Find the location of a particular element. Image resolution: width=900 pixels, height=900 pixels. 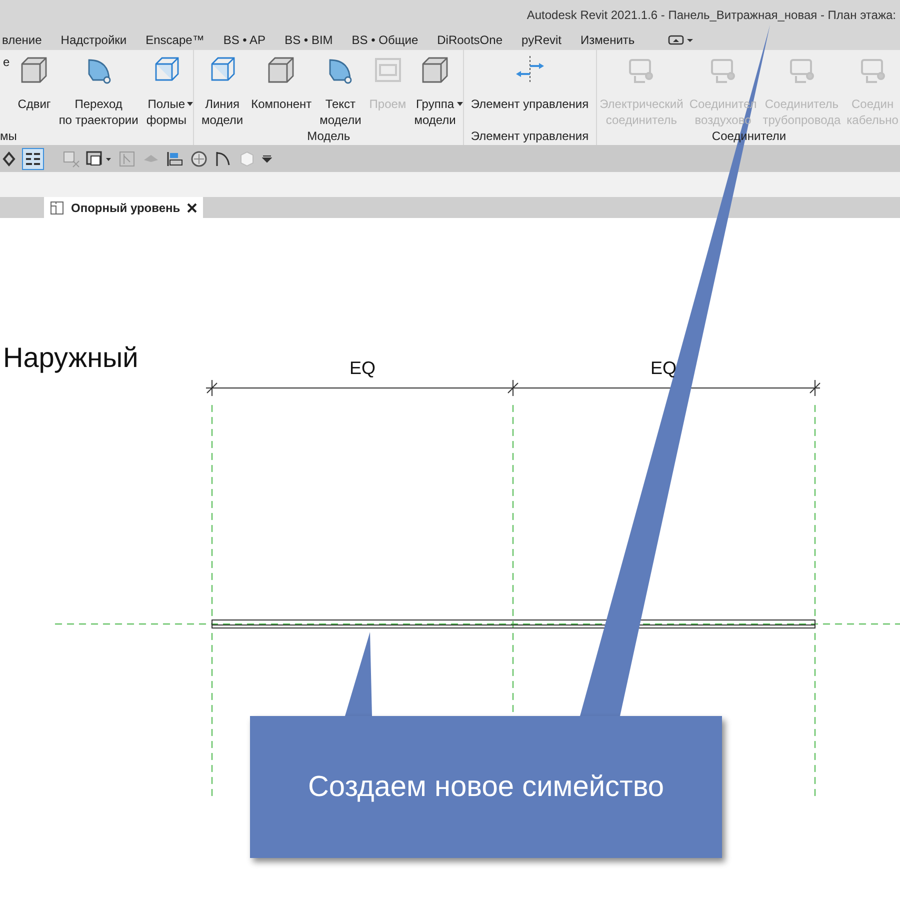

ribbon-tab: BS • Общие is located at coordinates (385, 40).